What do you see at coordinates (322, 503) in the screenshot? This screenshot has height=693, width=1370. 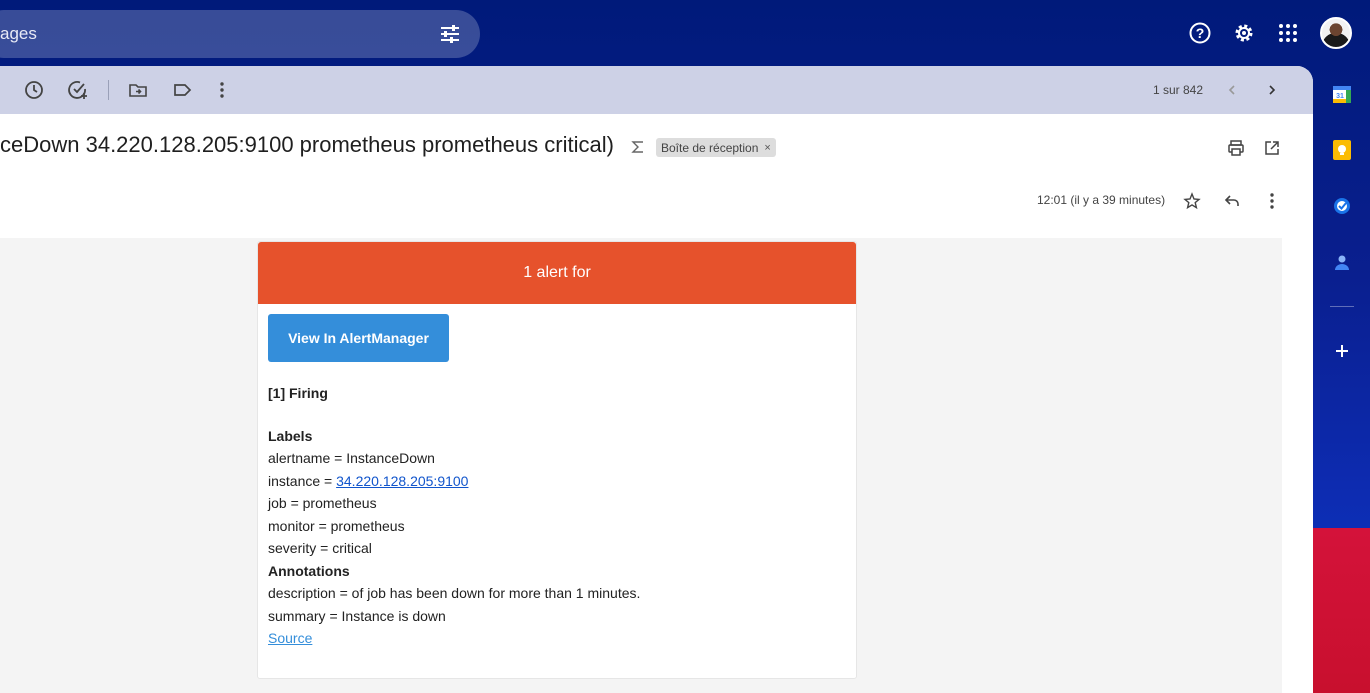 I see `label-job: job = prometheus` at bounding box center [322, 503].